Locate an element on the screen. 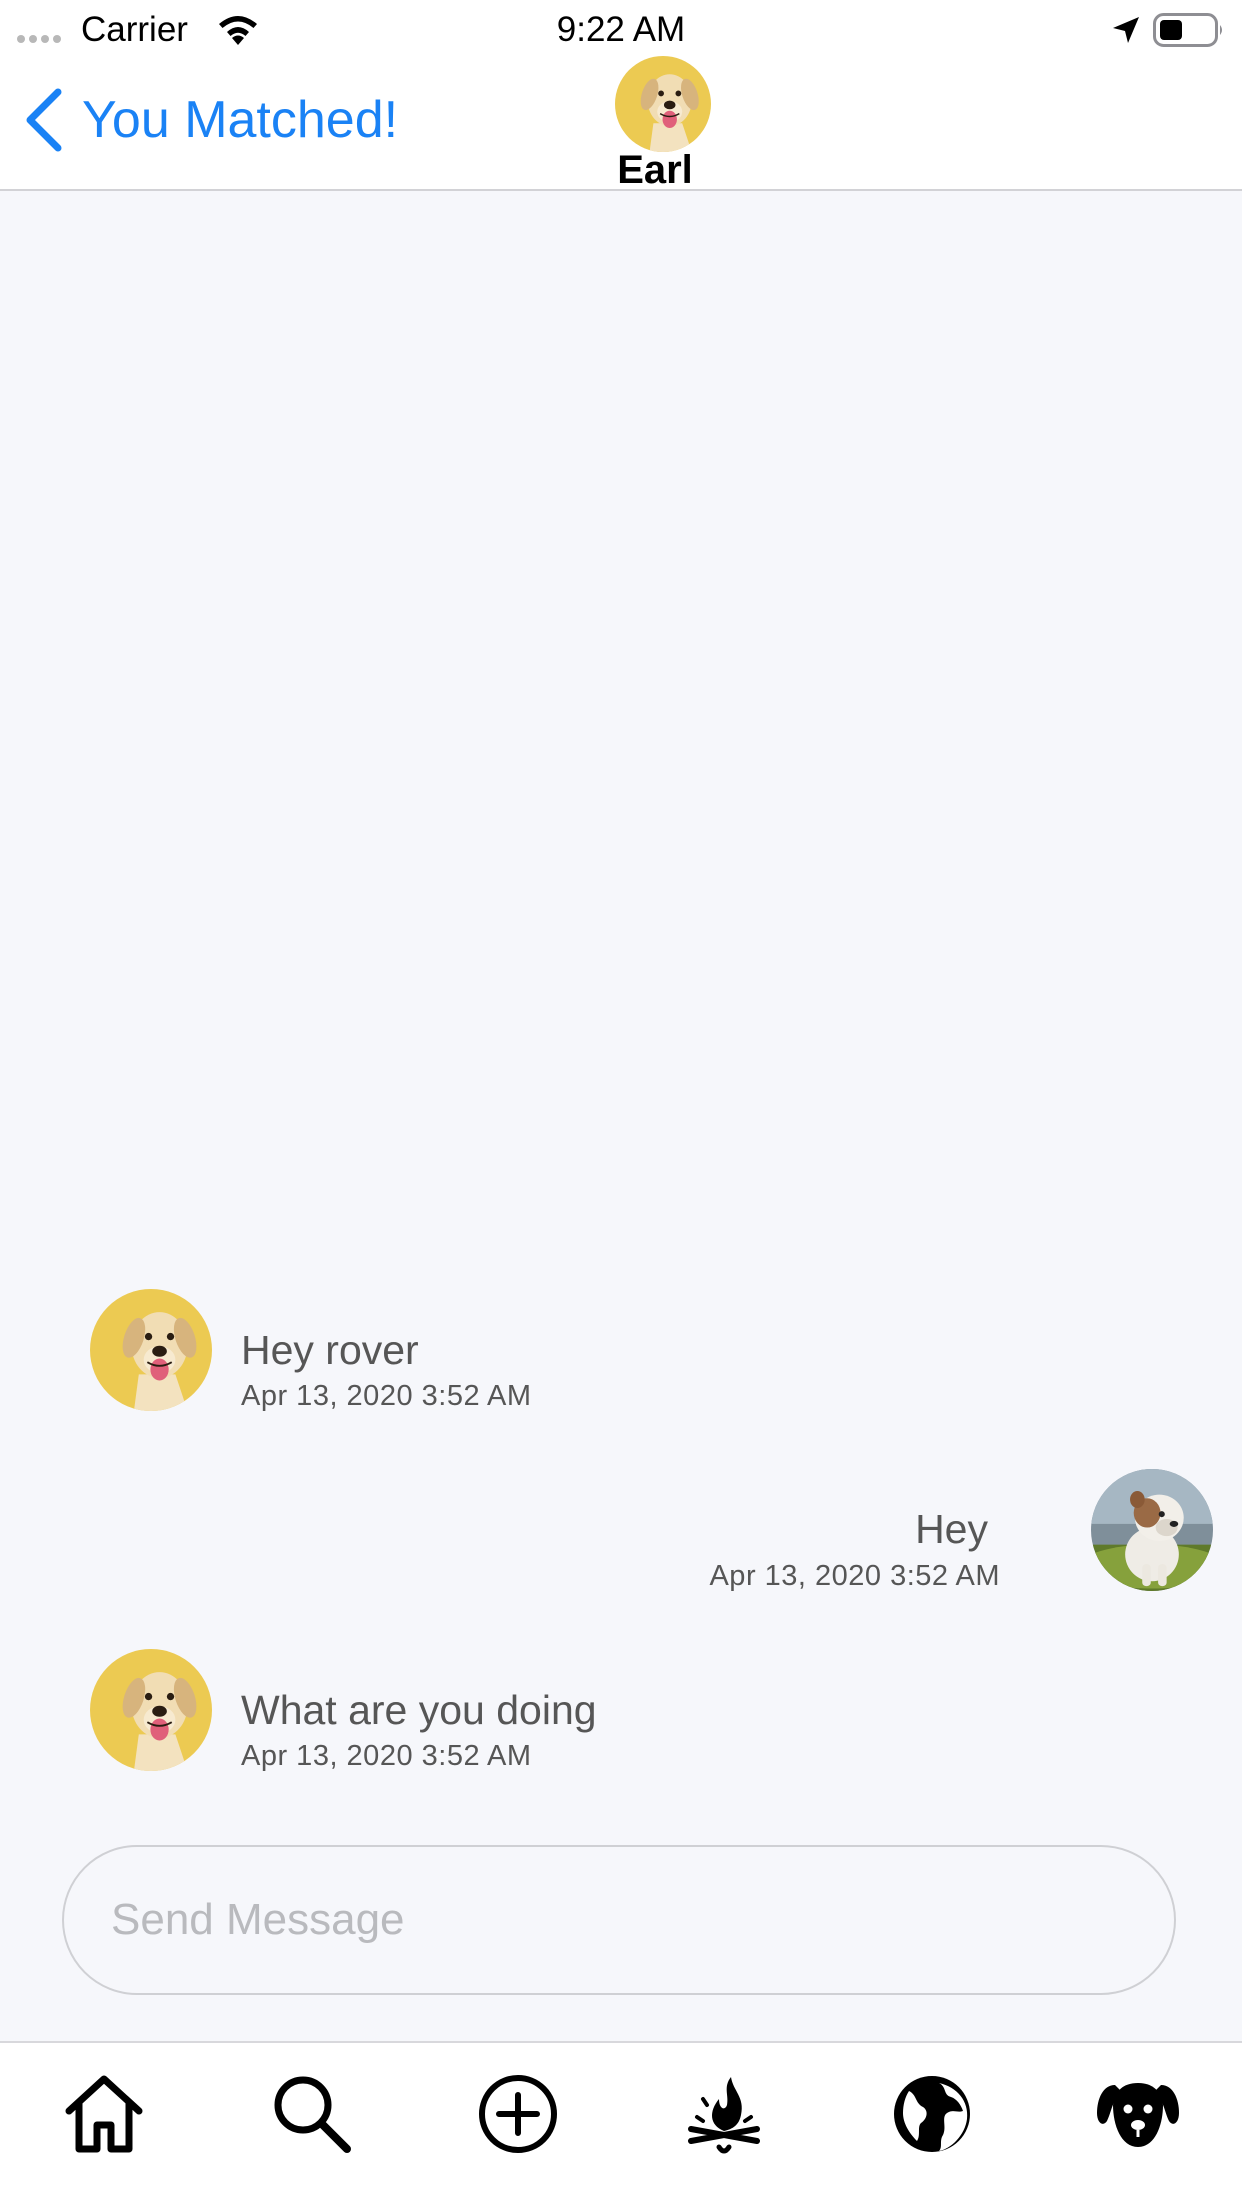 Image resolution: width=1242 pixels, height=2210 pixels. tab-explore is located at coordinates (932, 2114).